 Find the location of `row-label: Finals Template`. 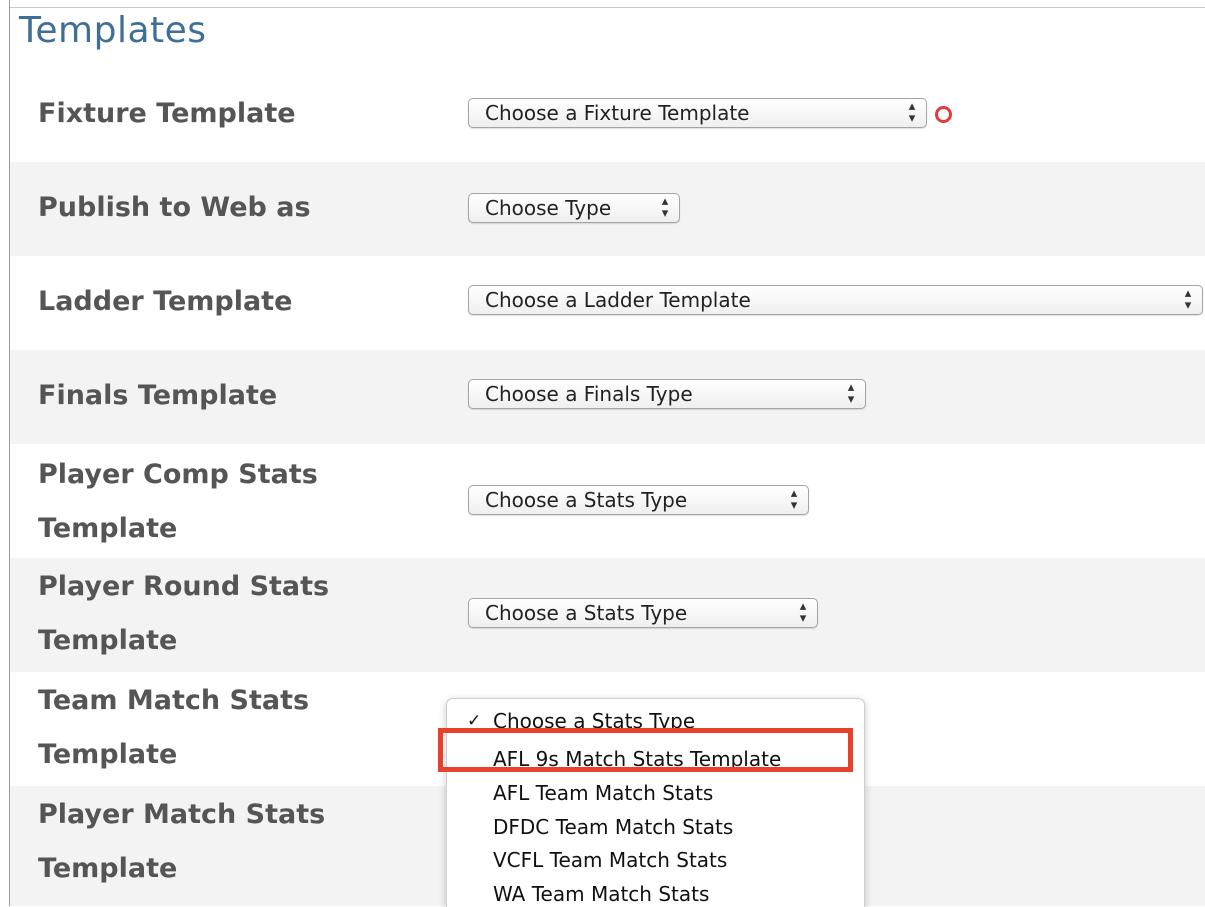

row-label: Finals Template is located at coordinates (158, 395).